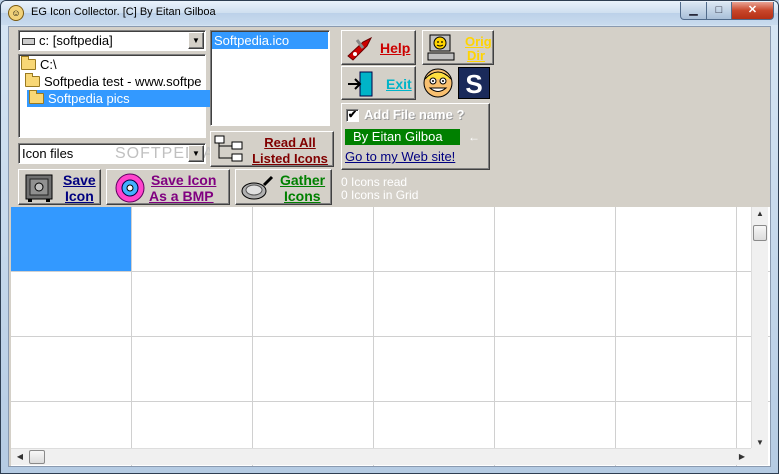  I want to click on drive-combo-value: c: [softpedia], so click(67, 40).